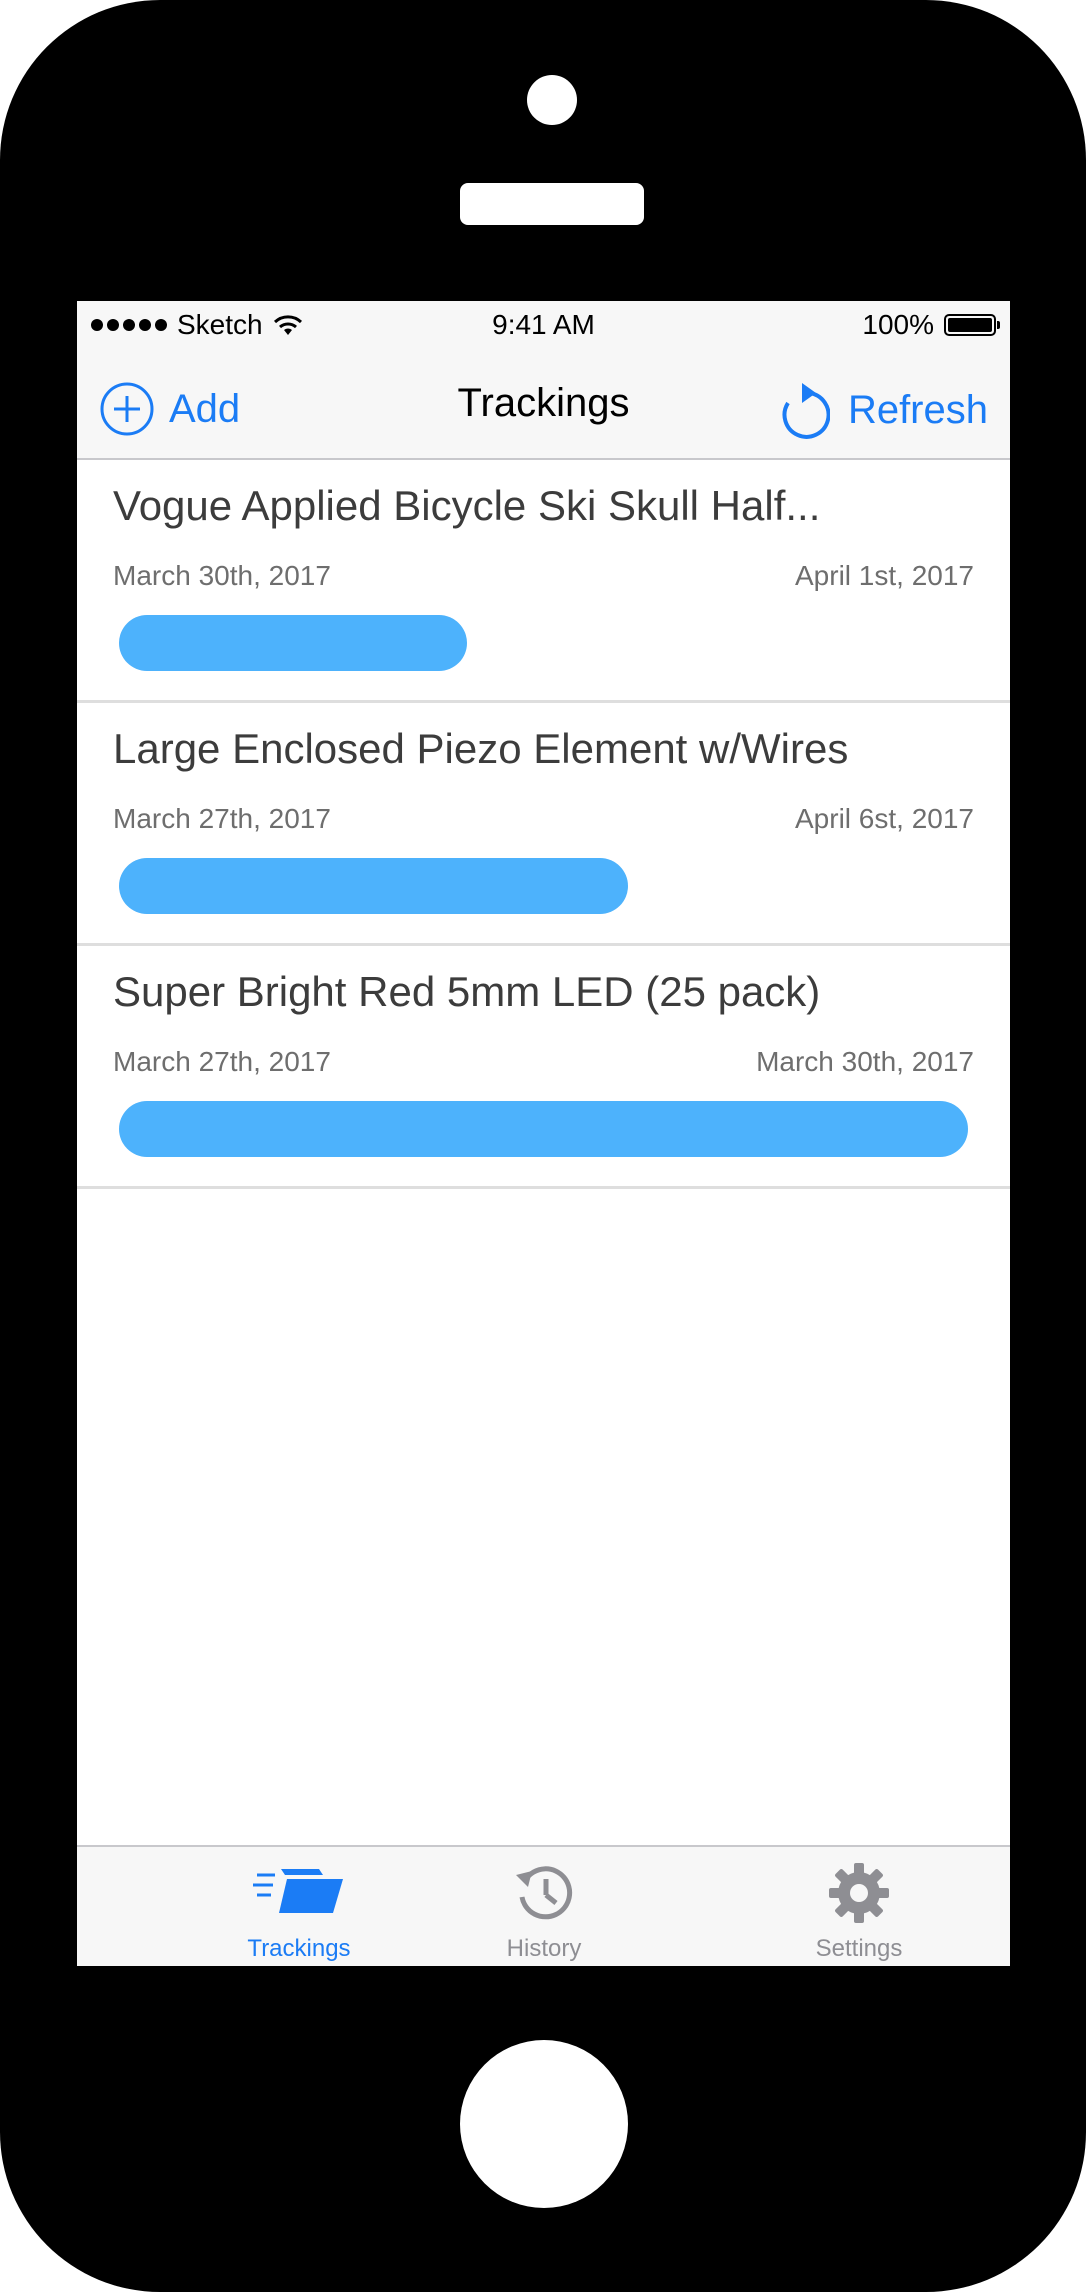 The height and width of the screenshot is (2292, 1086). What do you see at coordinates (481, 748) in the screenshot?
I see `tracking-title: Large Enclosed Piezo Element w/Wires` at bounding box center [481, 748].